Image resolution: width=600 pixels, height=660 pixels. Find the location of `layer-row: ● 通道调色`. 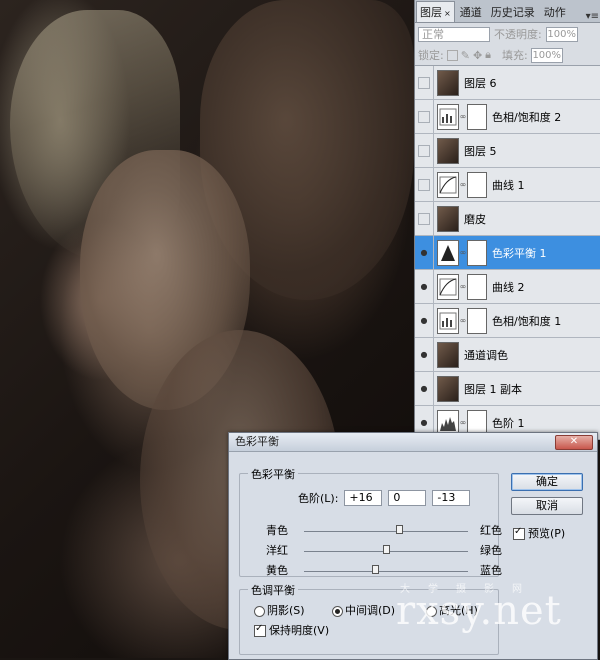

layer-row: ● 通道调色 is located at coordinates (507, 354).